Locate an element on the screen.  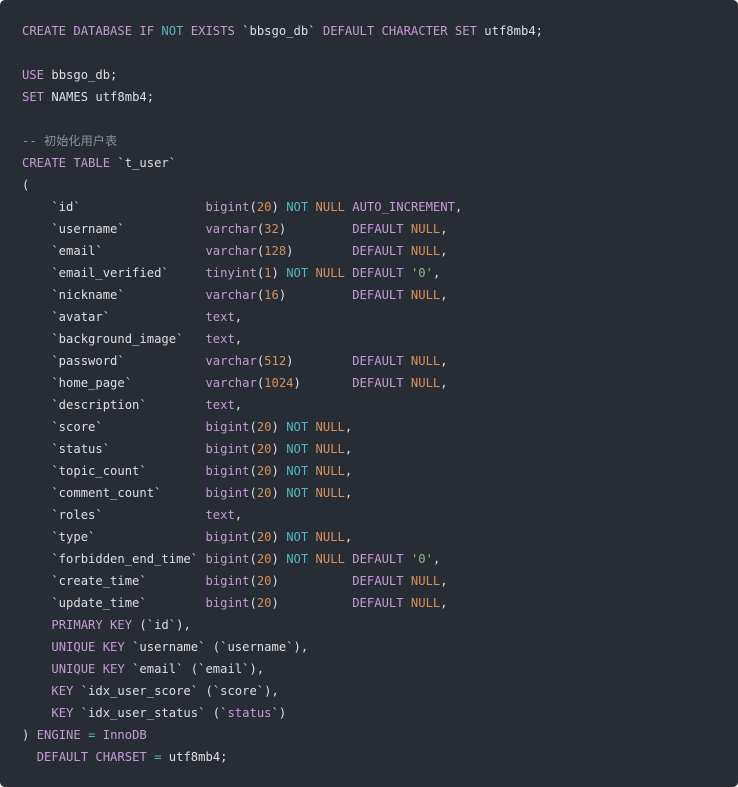
keyword-token: DEFAULT CHARSET is located at coordinates (91, 757).